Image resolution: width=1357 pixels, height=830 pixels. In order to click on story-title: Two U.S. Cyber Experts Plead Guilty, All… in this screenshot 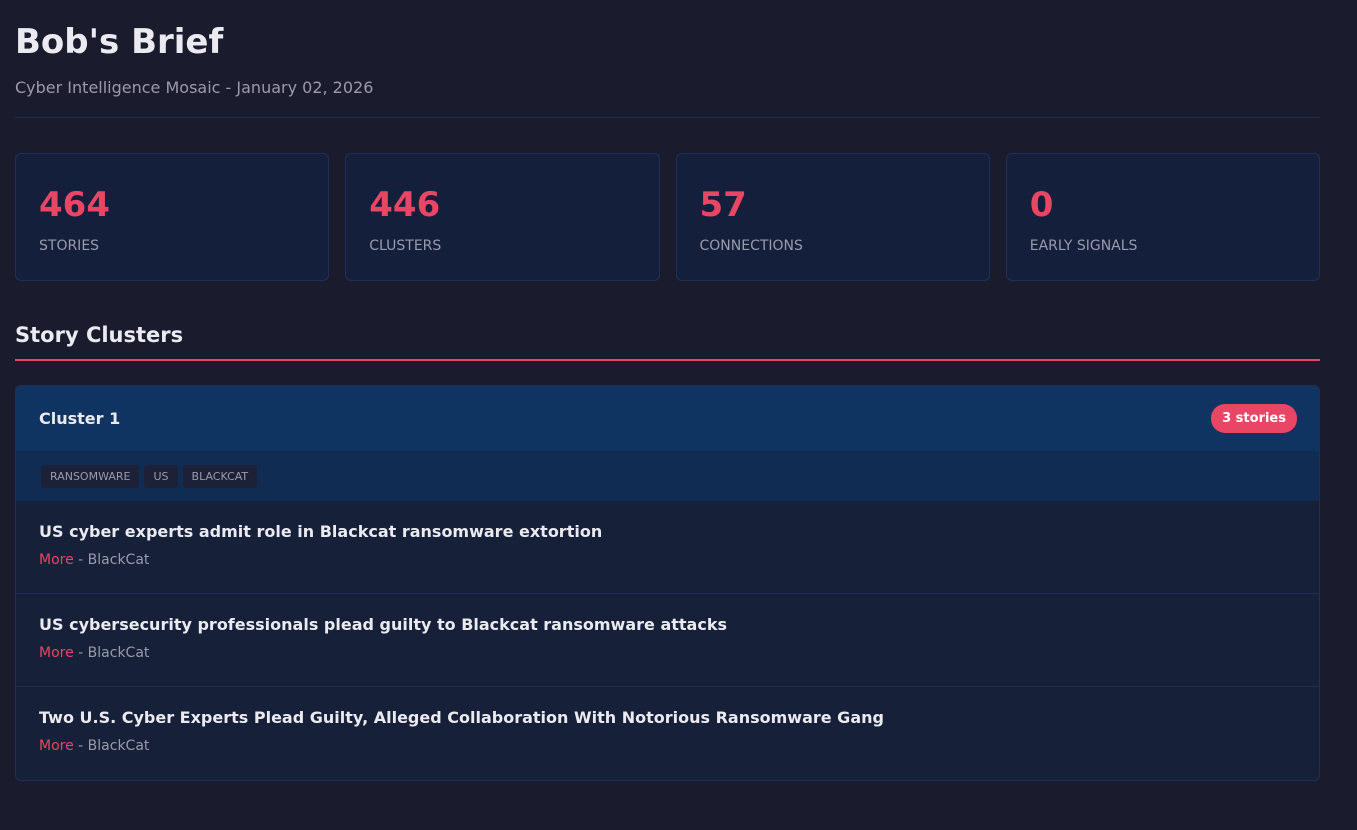, I will do `click(461, 717)`.